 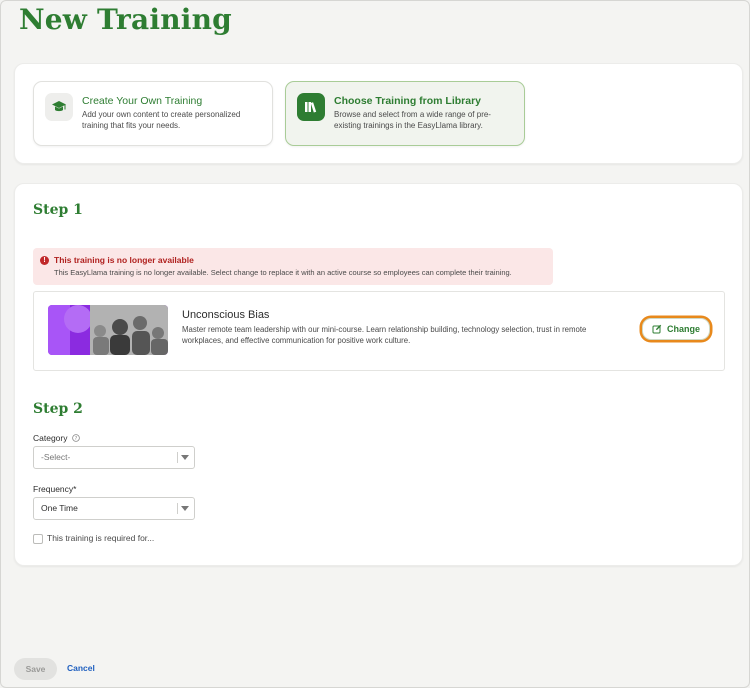 What do you see at coordinates (81, 668) in the screenshot?
I see `cancel-link: Cancel` at bounding box center [81, 668].